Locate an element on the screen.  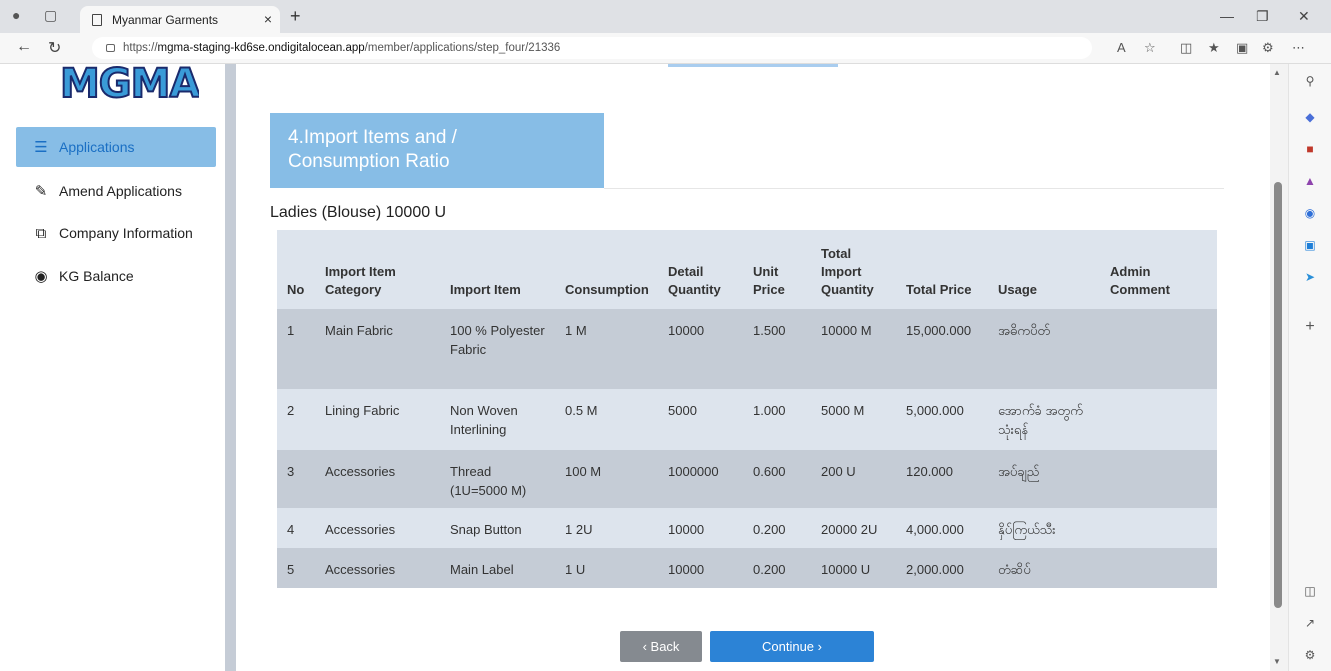
back-button: ‹ Back is located at coordinates (661, 646).